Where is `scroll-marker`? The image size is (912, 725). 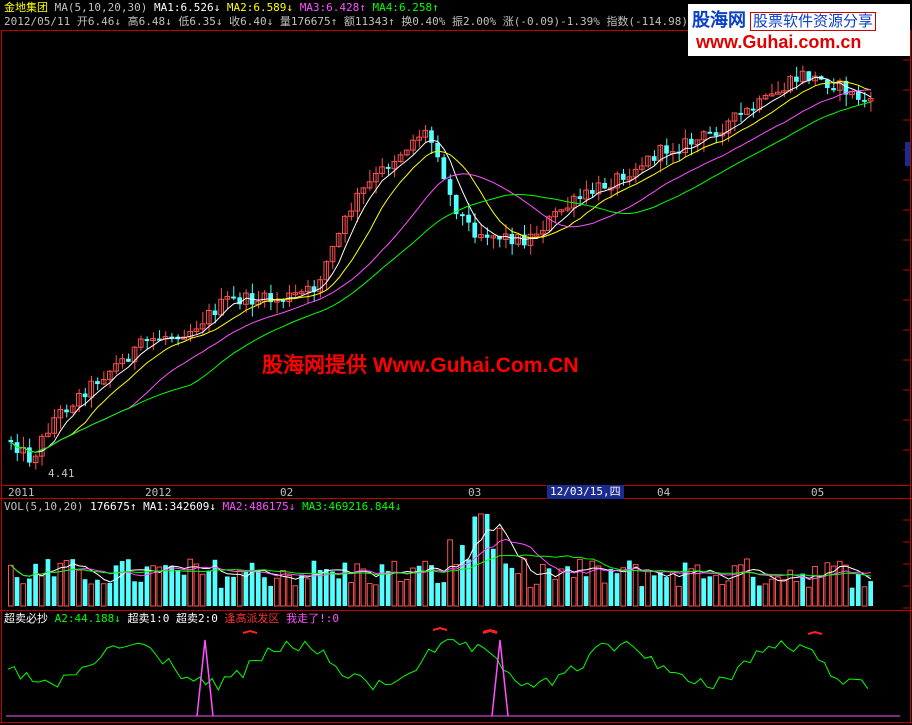 scroll-marker is located at coordinates (907, 154).